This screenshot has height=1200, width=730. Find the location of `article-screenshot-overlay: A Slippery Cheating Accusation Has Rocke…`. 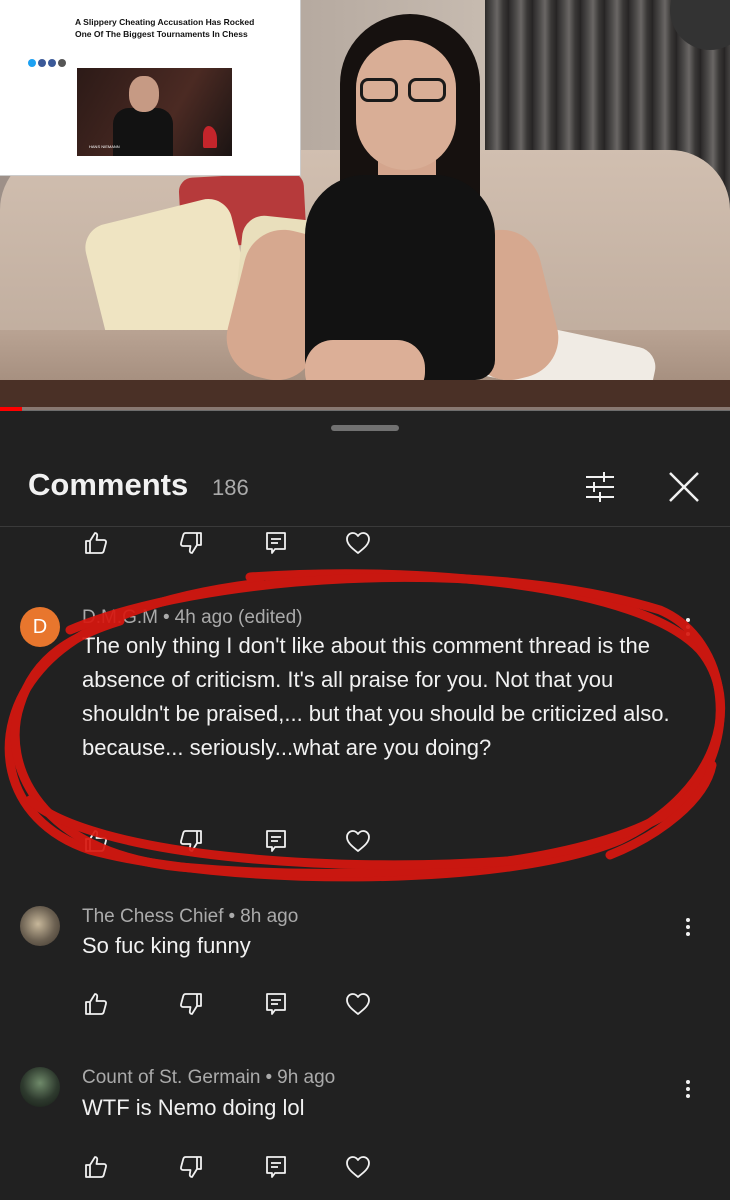

article-screenshot-overlay: A Slippery Cheating Accusation Has Rocke… is located at coordinates (150, 88).